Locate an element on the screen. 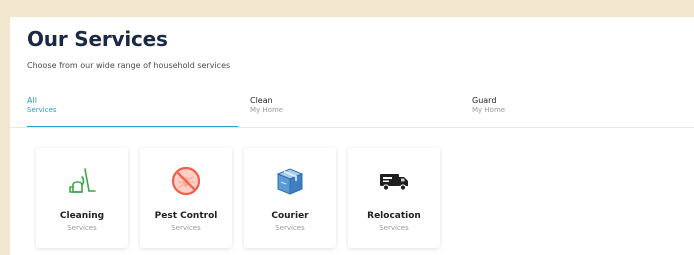  moving-truck-icon is located at coordinates (394, 182).